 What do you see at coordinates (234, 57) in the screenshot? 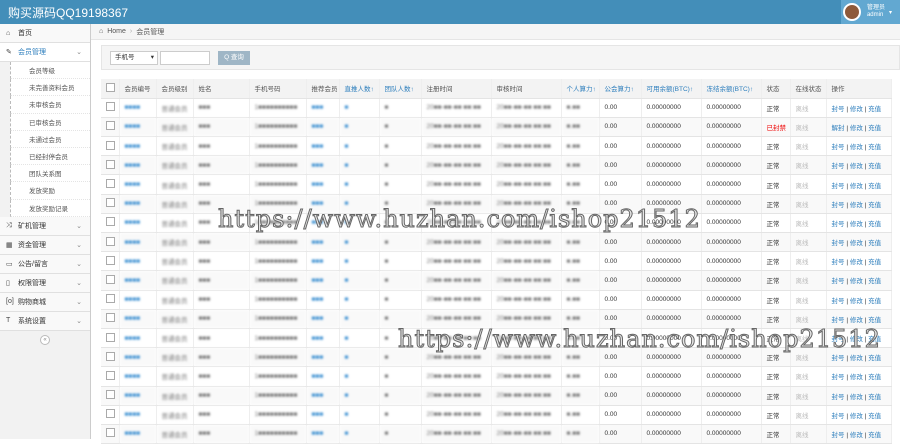
I see `search-button: Q 查询` at bounding box center [234, 57].